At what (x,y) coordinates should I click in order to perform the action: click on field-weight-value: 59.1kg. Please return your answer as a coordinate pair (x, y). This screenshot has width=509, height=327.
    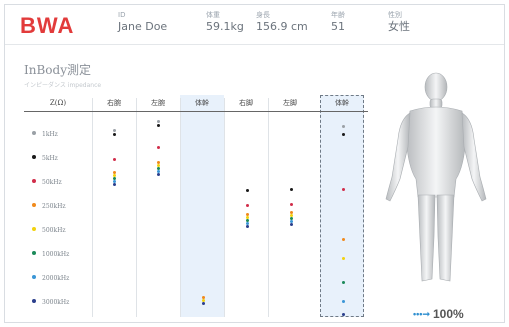
    Looking at the image, I should click on (225, 26).